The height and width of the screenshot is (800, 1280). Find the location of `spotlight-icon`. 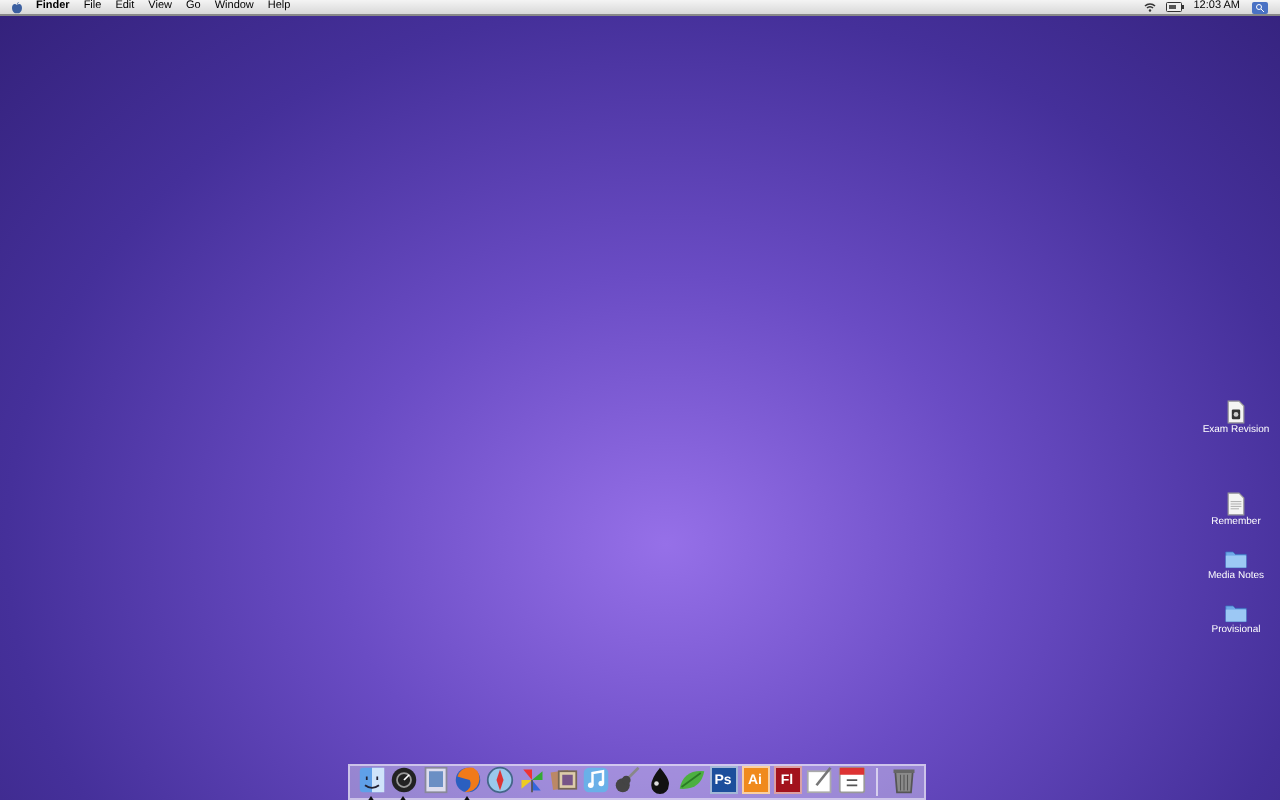

spotlight-icon is located at coordinates (1260, 7).